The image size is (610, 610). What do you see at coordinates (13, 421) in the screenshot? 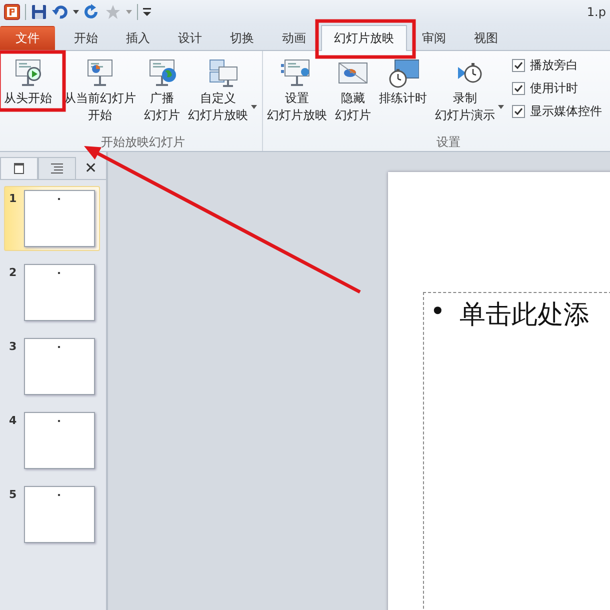
I see `slide-number: 4` at bounding box center [13, 421].